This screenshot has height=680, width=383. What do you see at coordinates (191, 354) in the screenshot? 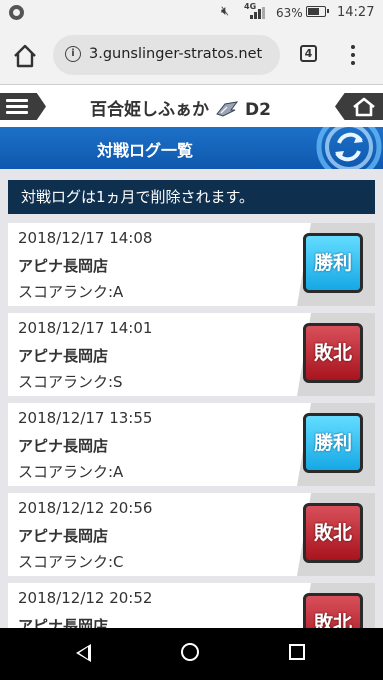
I see `battle-log-card: 2018/12/17 14:01 アピナ長岡店 スコアランク:S 敗北` at bounding box center [191, 354].